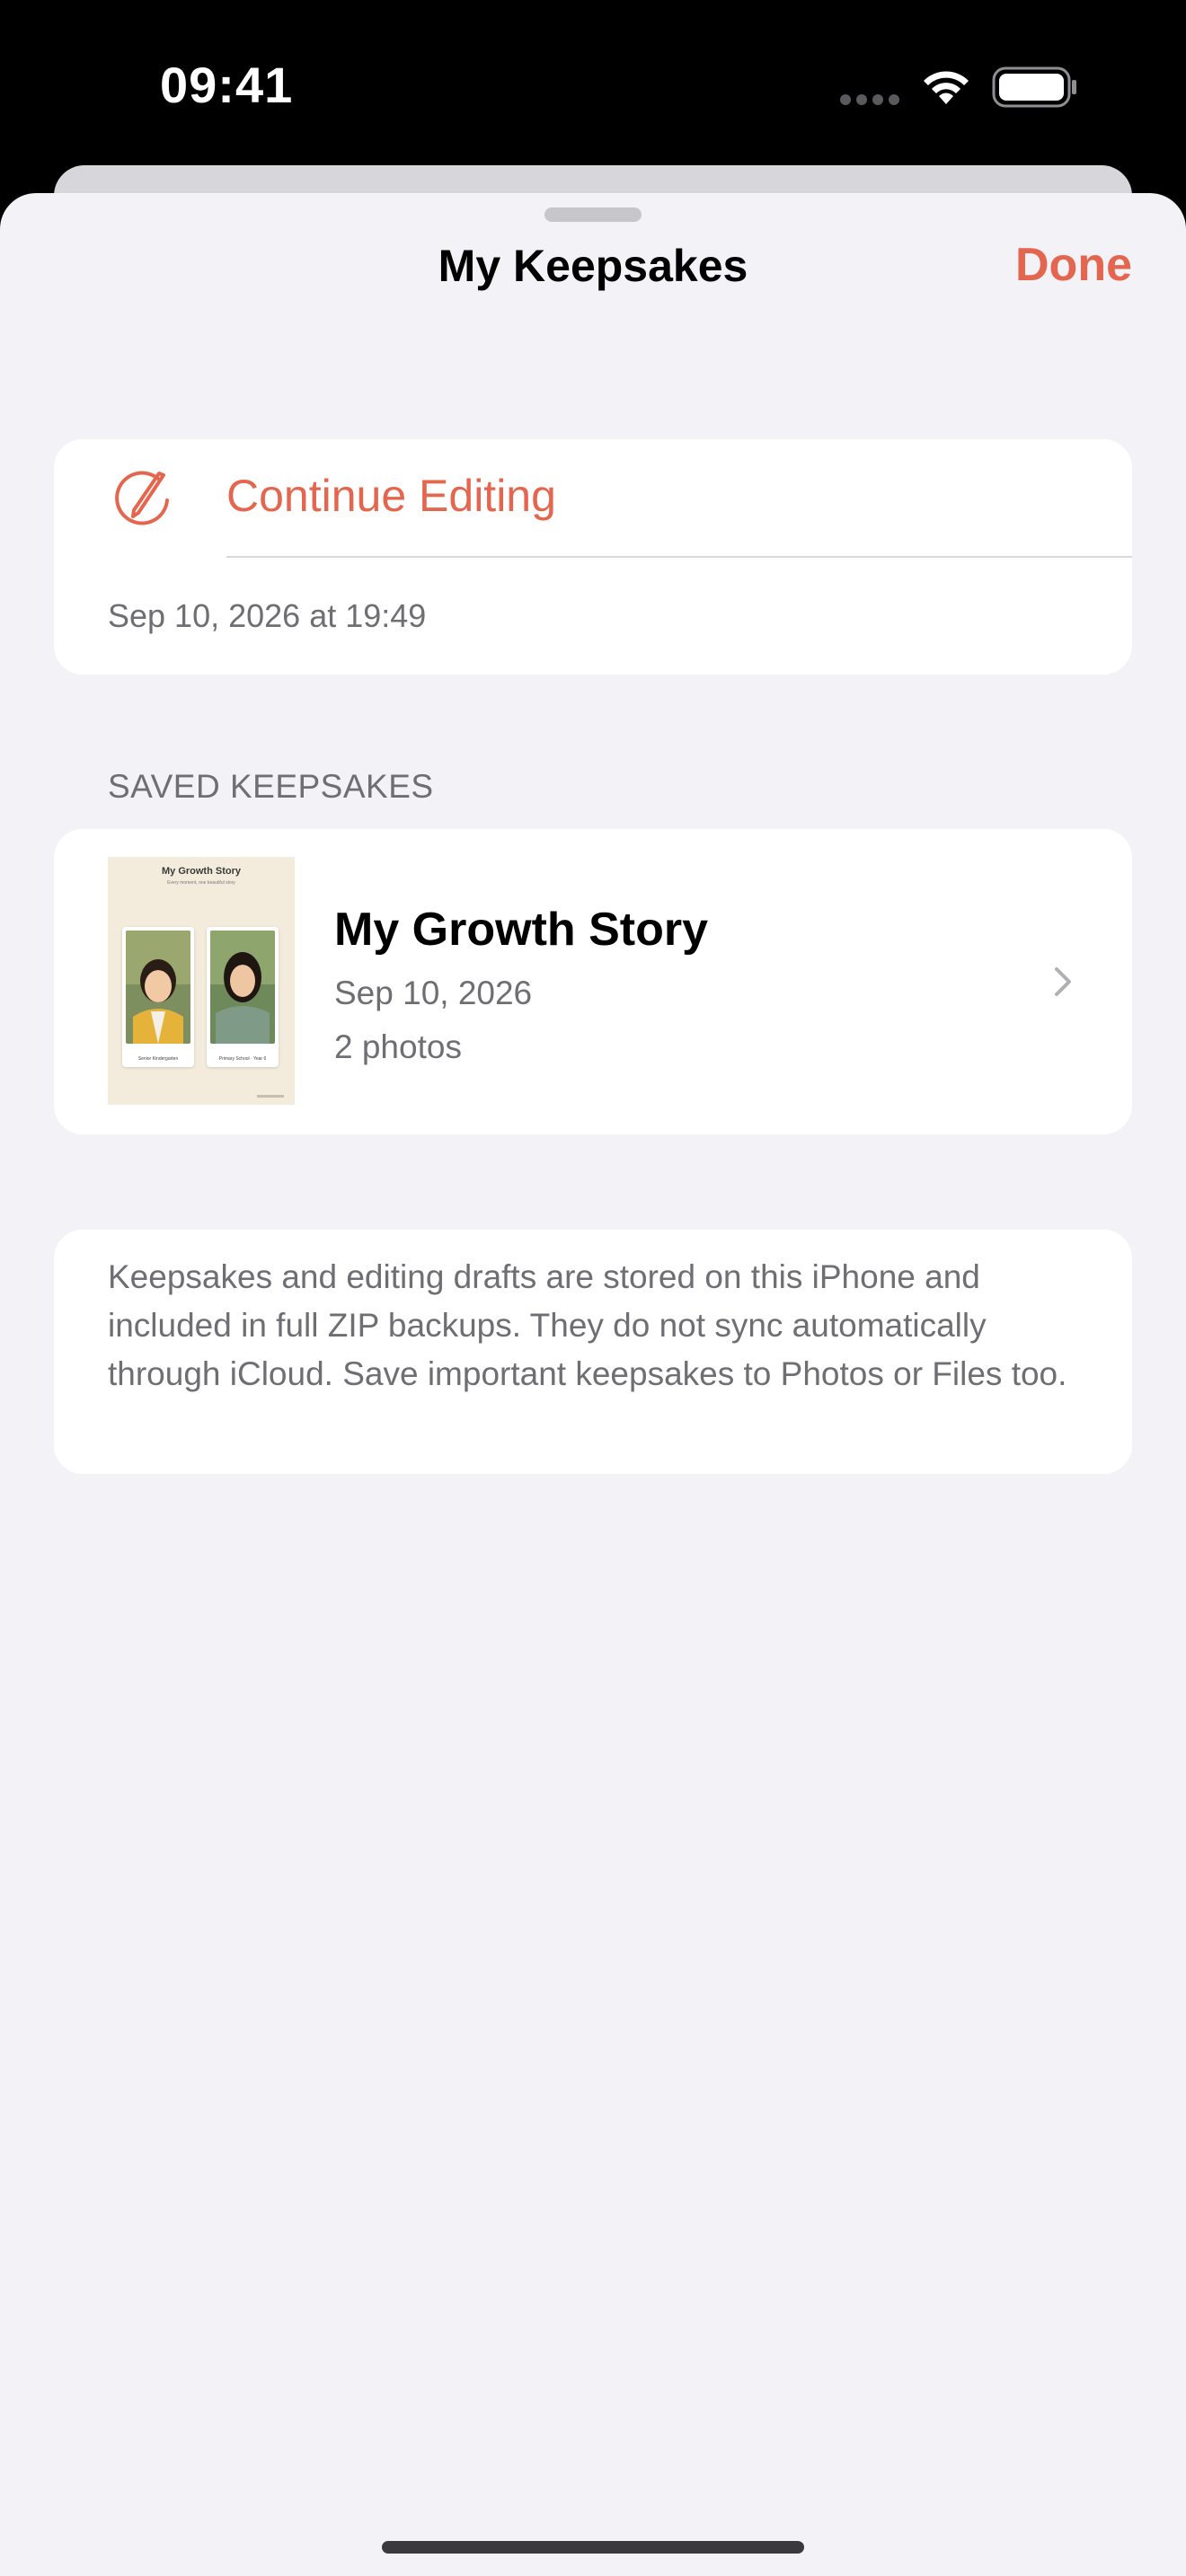 The image size is (1186, 2576). What do you see at coordinates (201, 883) in the screenshot?
I see `thumbnail-subtitle: Every moment, one beautiful story` at bounding box center [201, 883].